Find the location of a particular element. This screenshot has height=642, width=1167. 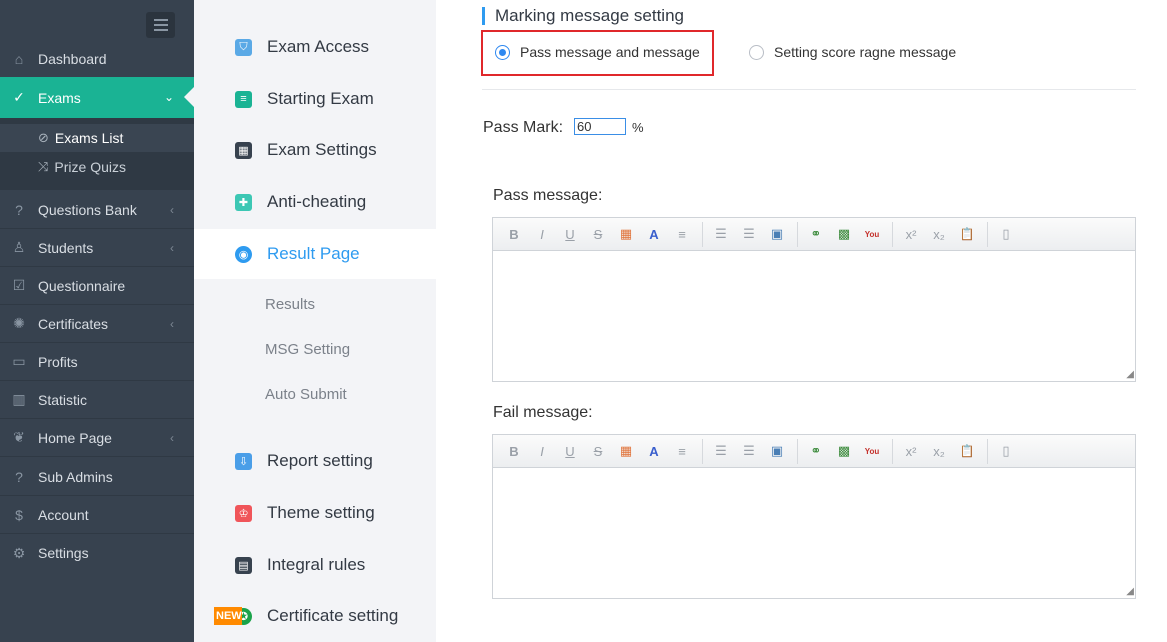

menu-toggle-button is located at coordinates (160, 25).